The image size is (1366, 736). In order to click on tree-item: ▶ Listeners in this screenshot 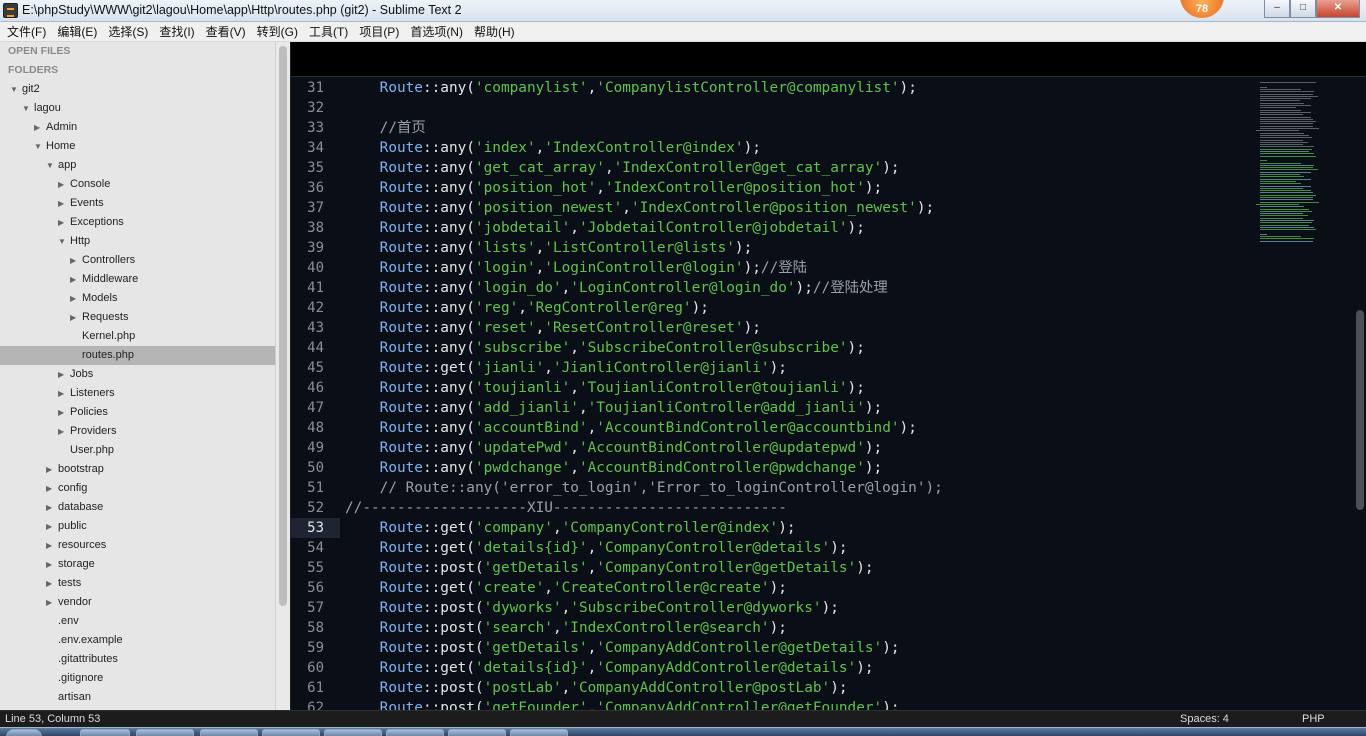, I will do `click(137, 393)`.